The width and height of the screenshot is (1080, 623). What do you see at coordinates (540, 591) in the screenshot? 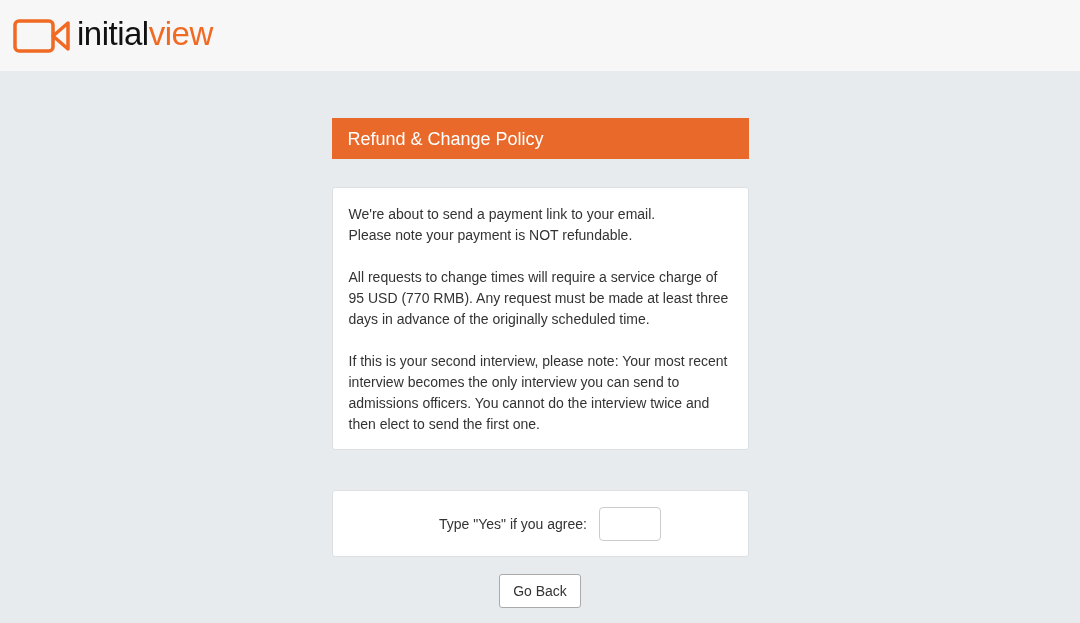
I see `go-back-button: Go Back` at bounding box center [540, 591].